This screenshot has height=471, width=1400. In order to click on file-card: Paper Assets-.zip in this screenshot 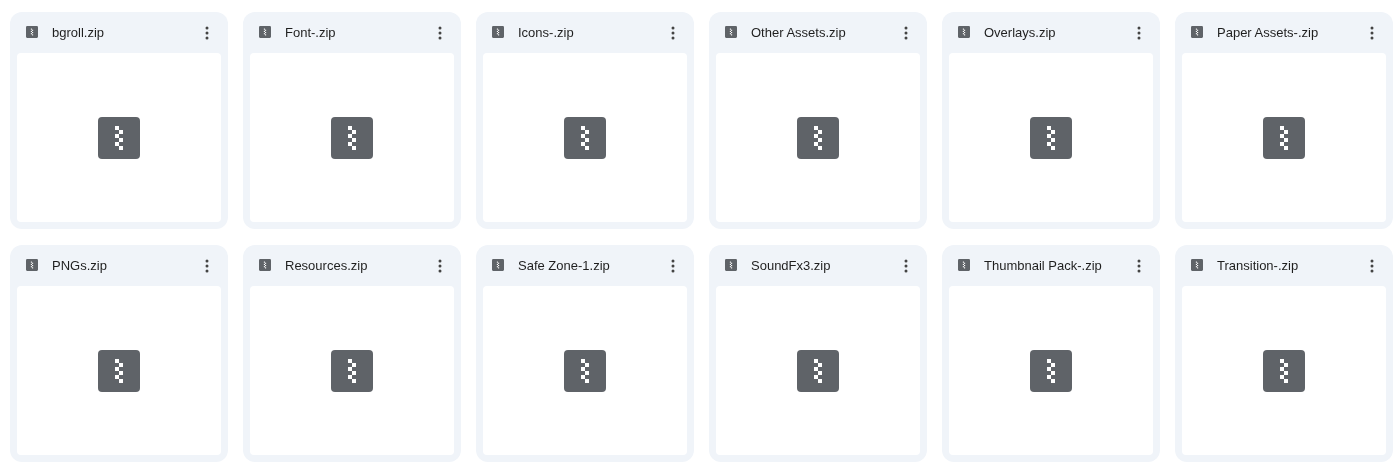, I will do `click(1284, 120)`.